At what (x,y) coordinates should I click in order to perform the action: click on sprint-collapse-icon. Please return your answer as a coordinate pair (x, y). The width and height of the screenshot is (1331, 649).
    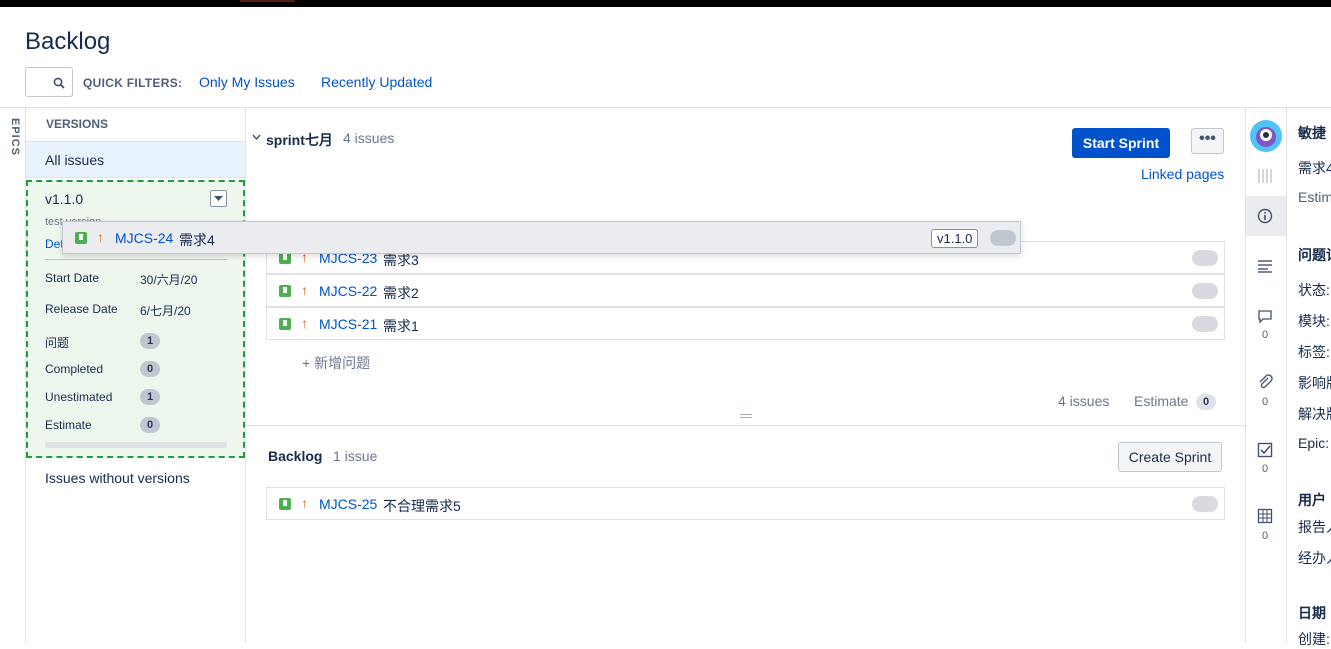
    Looking at the image, I should click on (256, 137).